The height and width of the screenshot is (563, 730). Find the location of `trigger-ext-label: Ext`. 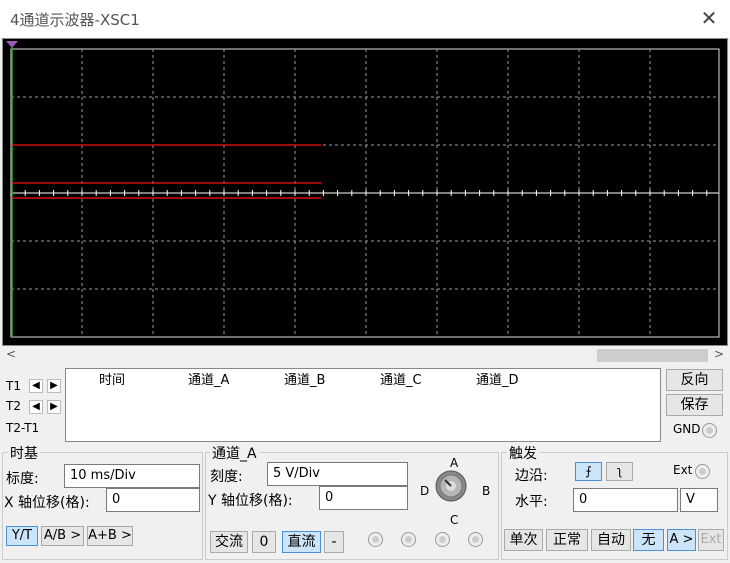

trigger-ext-label: Ext is located at coordinates (683, 470).